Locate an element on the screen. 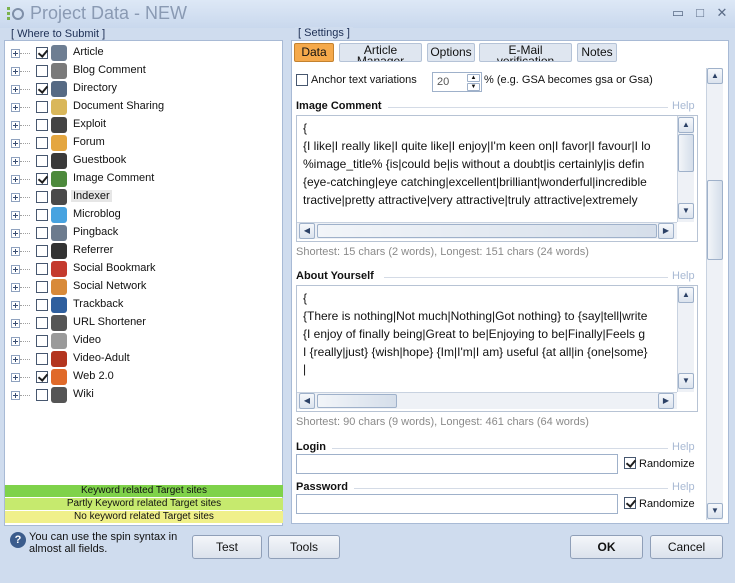 The image size is (735, 583). tree-item: Blog Comment is located at coordinates (143, 71).